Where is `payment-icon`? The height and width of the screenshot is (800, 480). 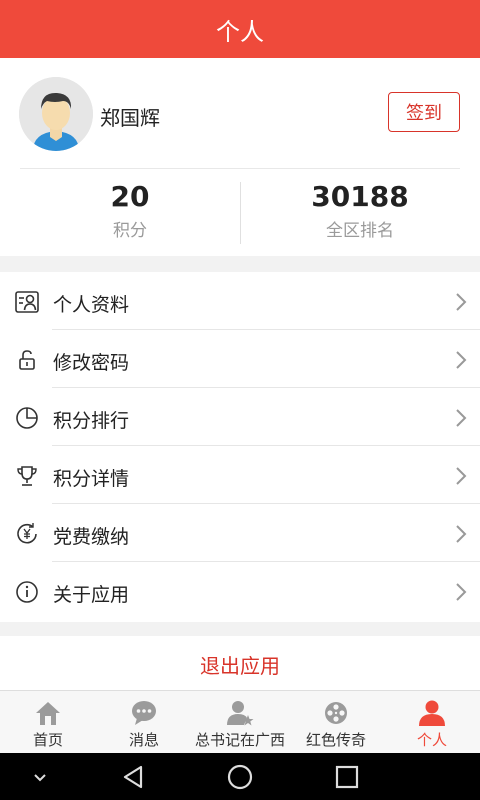 payment-icon is located at coordinates (27, 533).